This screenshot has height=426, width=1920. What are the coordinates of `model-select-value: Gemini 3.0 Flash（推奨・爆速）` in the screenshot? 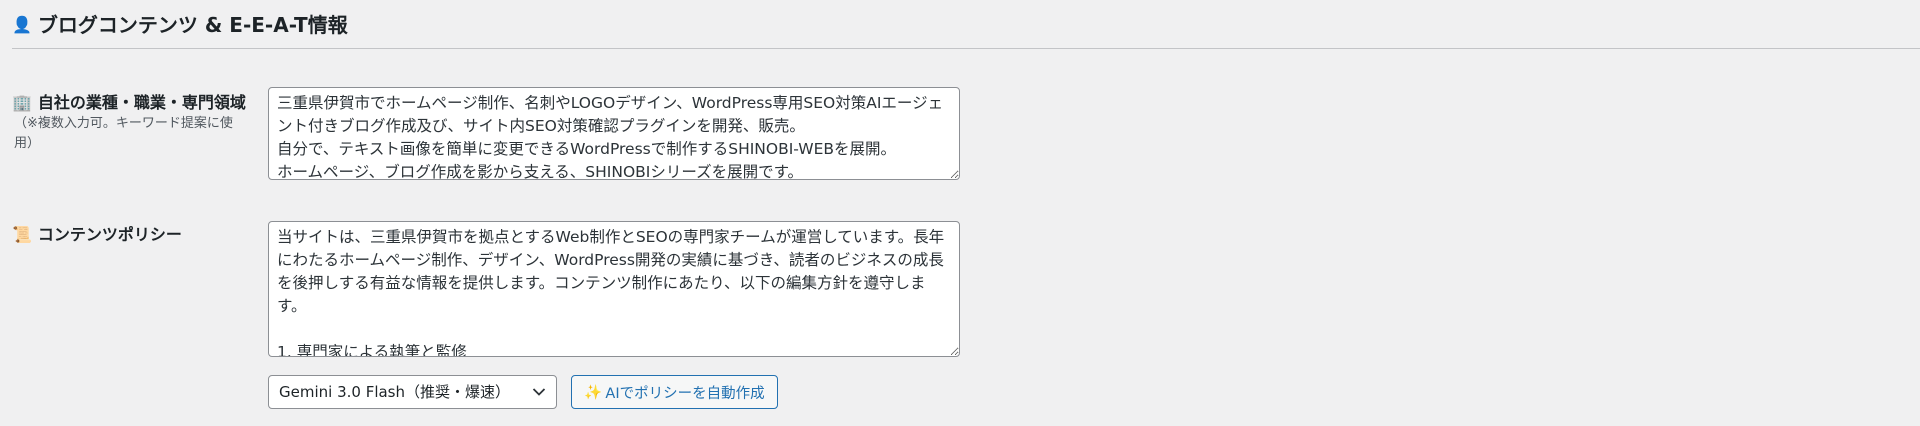 It's located at (395, 392).